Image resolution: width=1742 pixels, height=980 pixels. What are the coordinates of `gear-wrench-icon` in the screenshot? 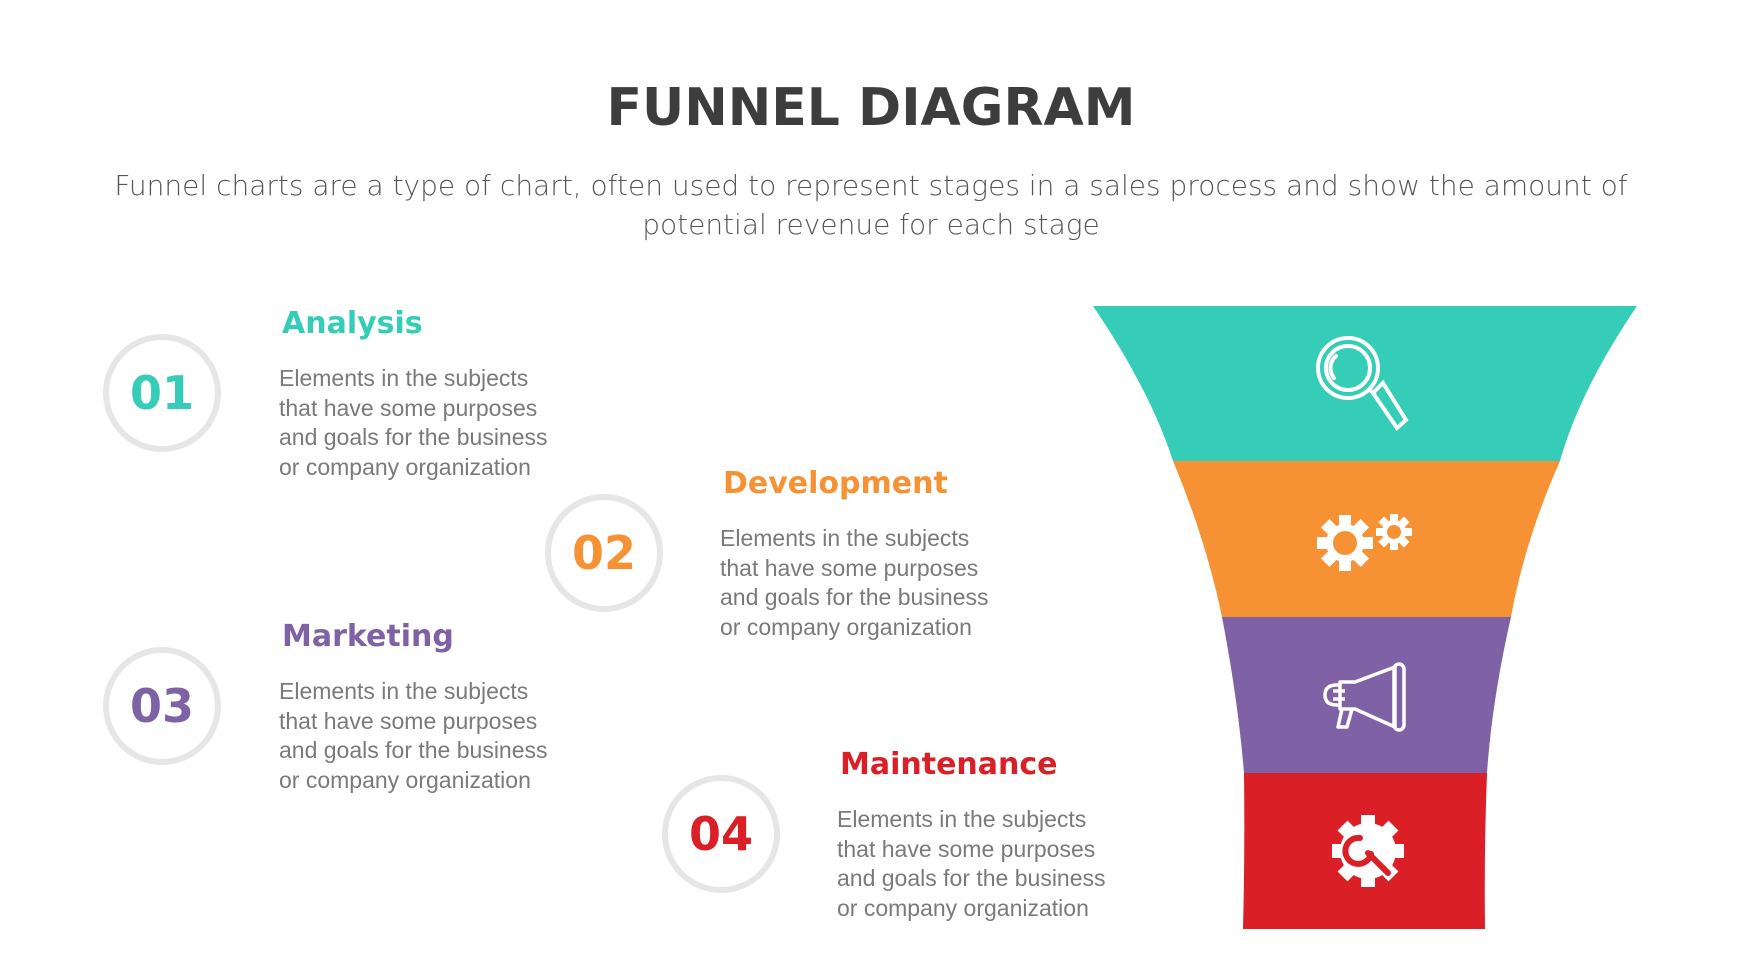 It's located at (1368, 851).